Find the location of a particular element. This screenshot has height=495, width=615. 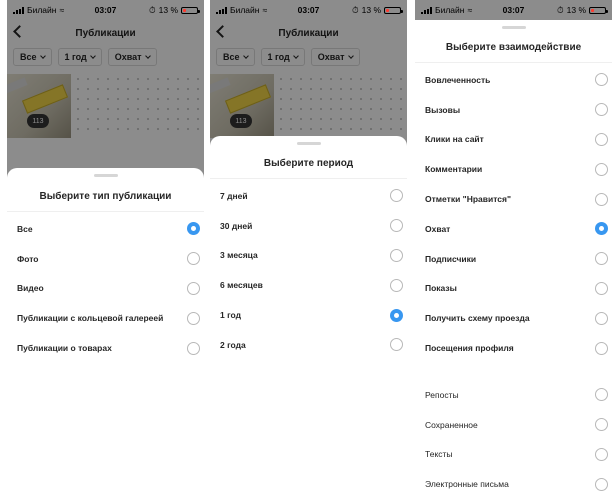

option-label: 6 месяцев is located at coordinates (241, 285).